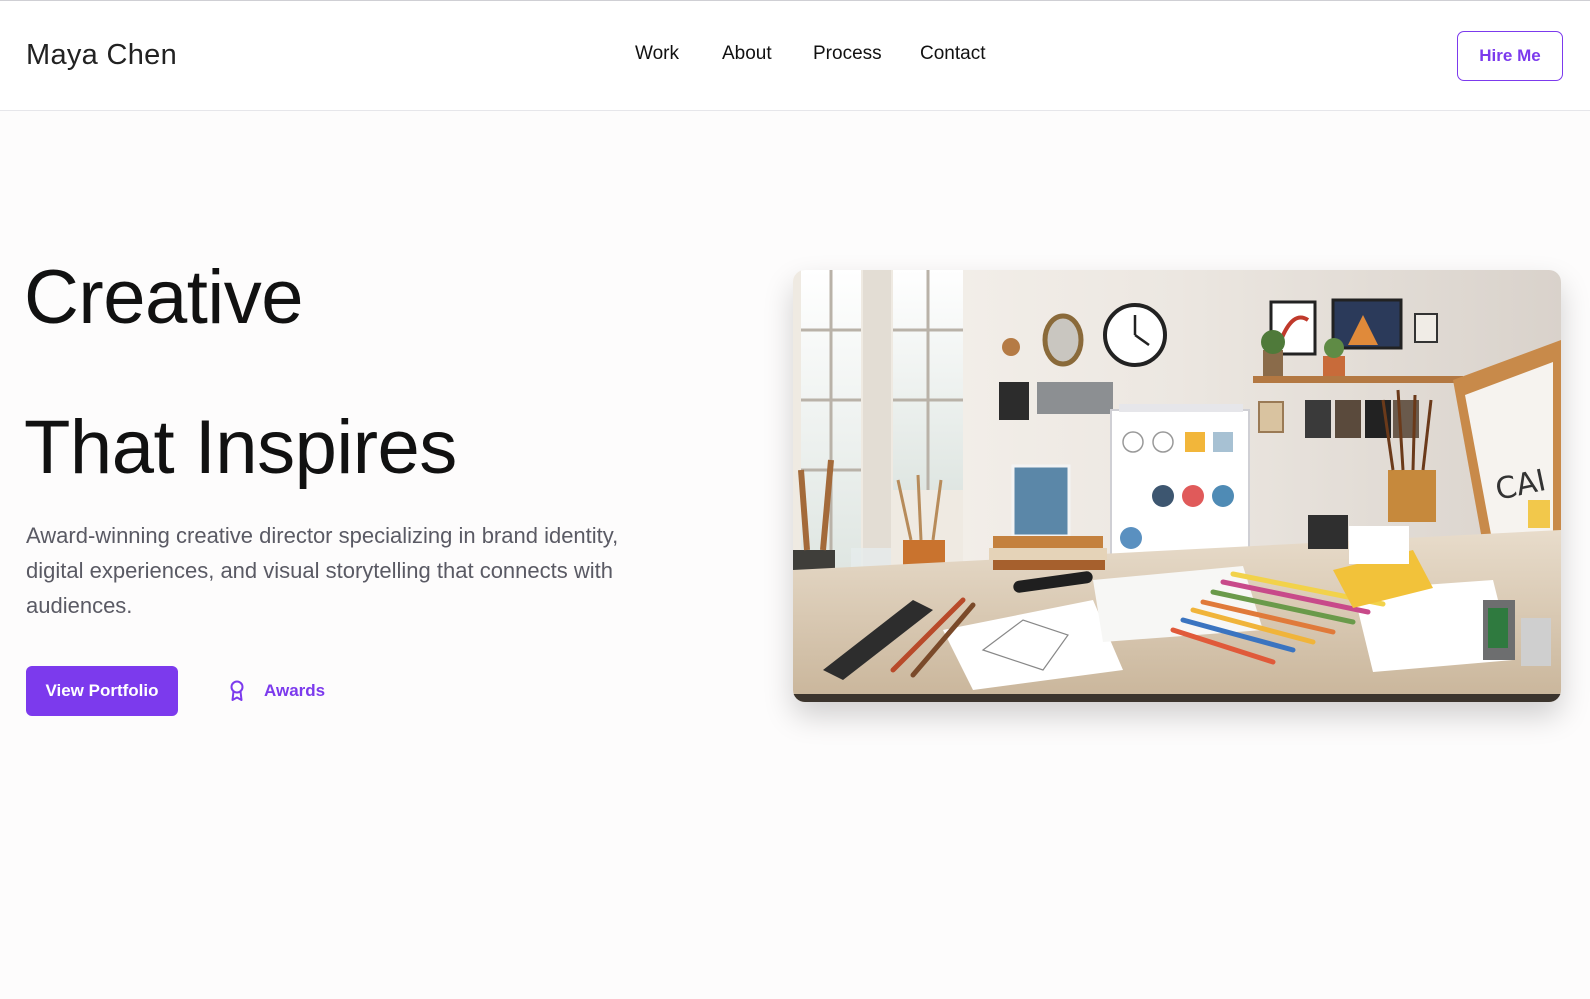  What do you see at coordinates (747, 54) in the screenshot?
I see `nav-link-about: About` at bounding box center [747, 54].